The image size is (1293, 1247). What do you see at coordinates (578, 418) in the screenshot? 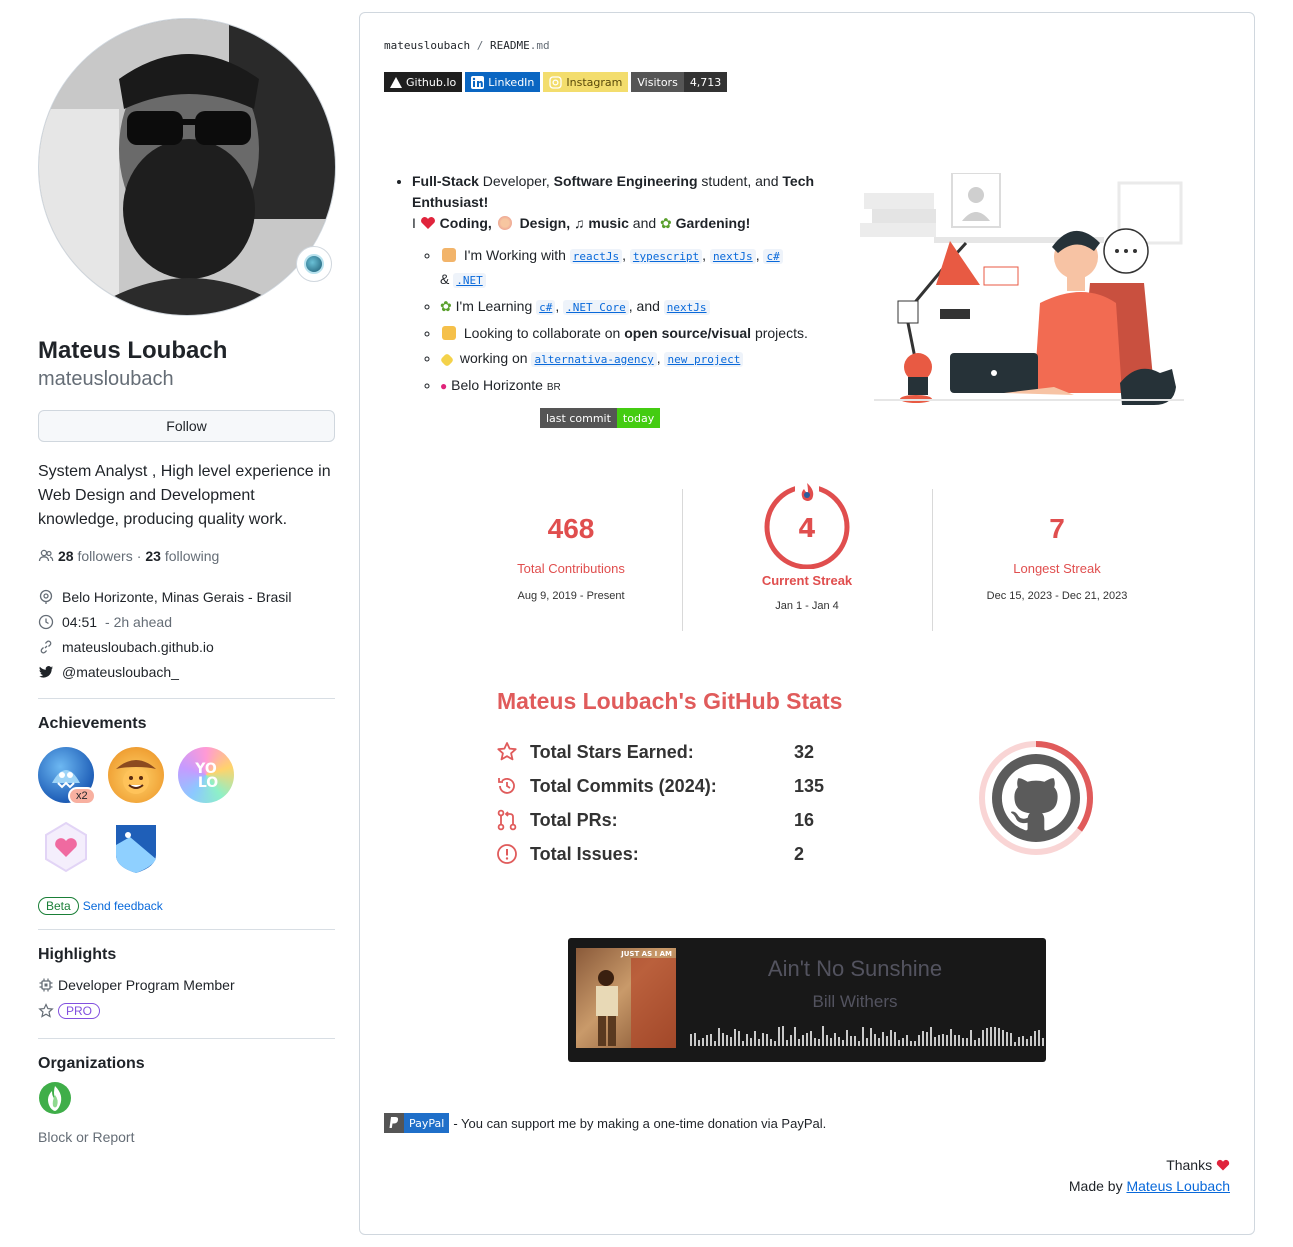
I see `last-commit-label: last commit` at bounding box center [578, 418].